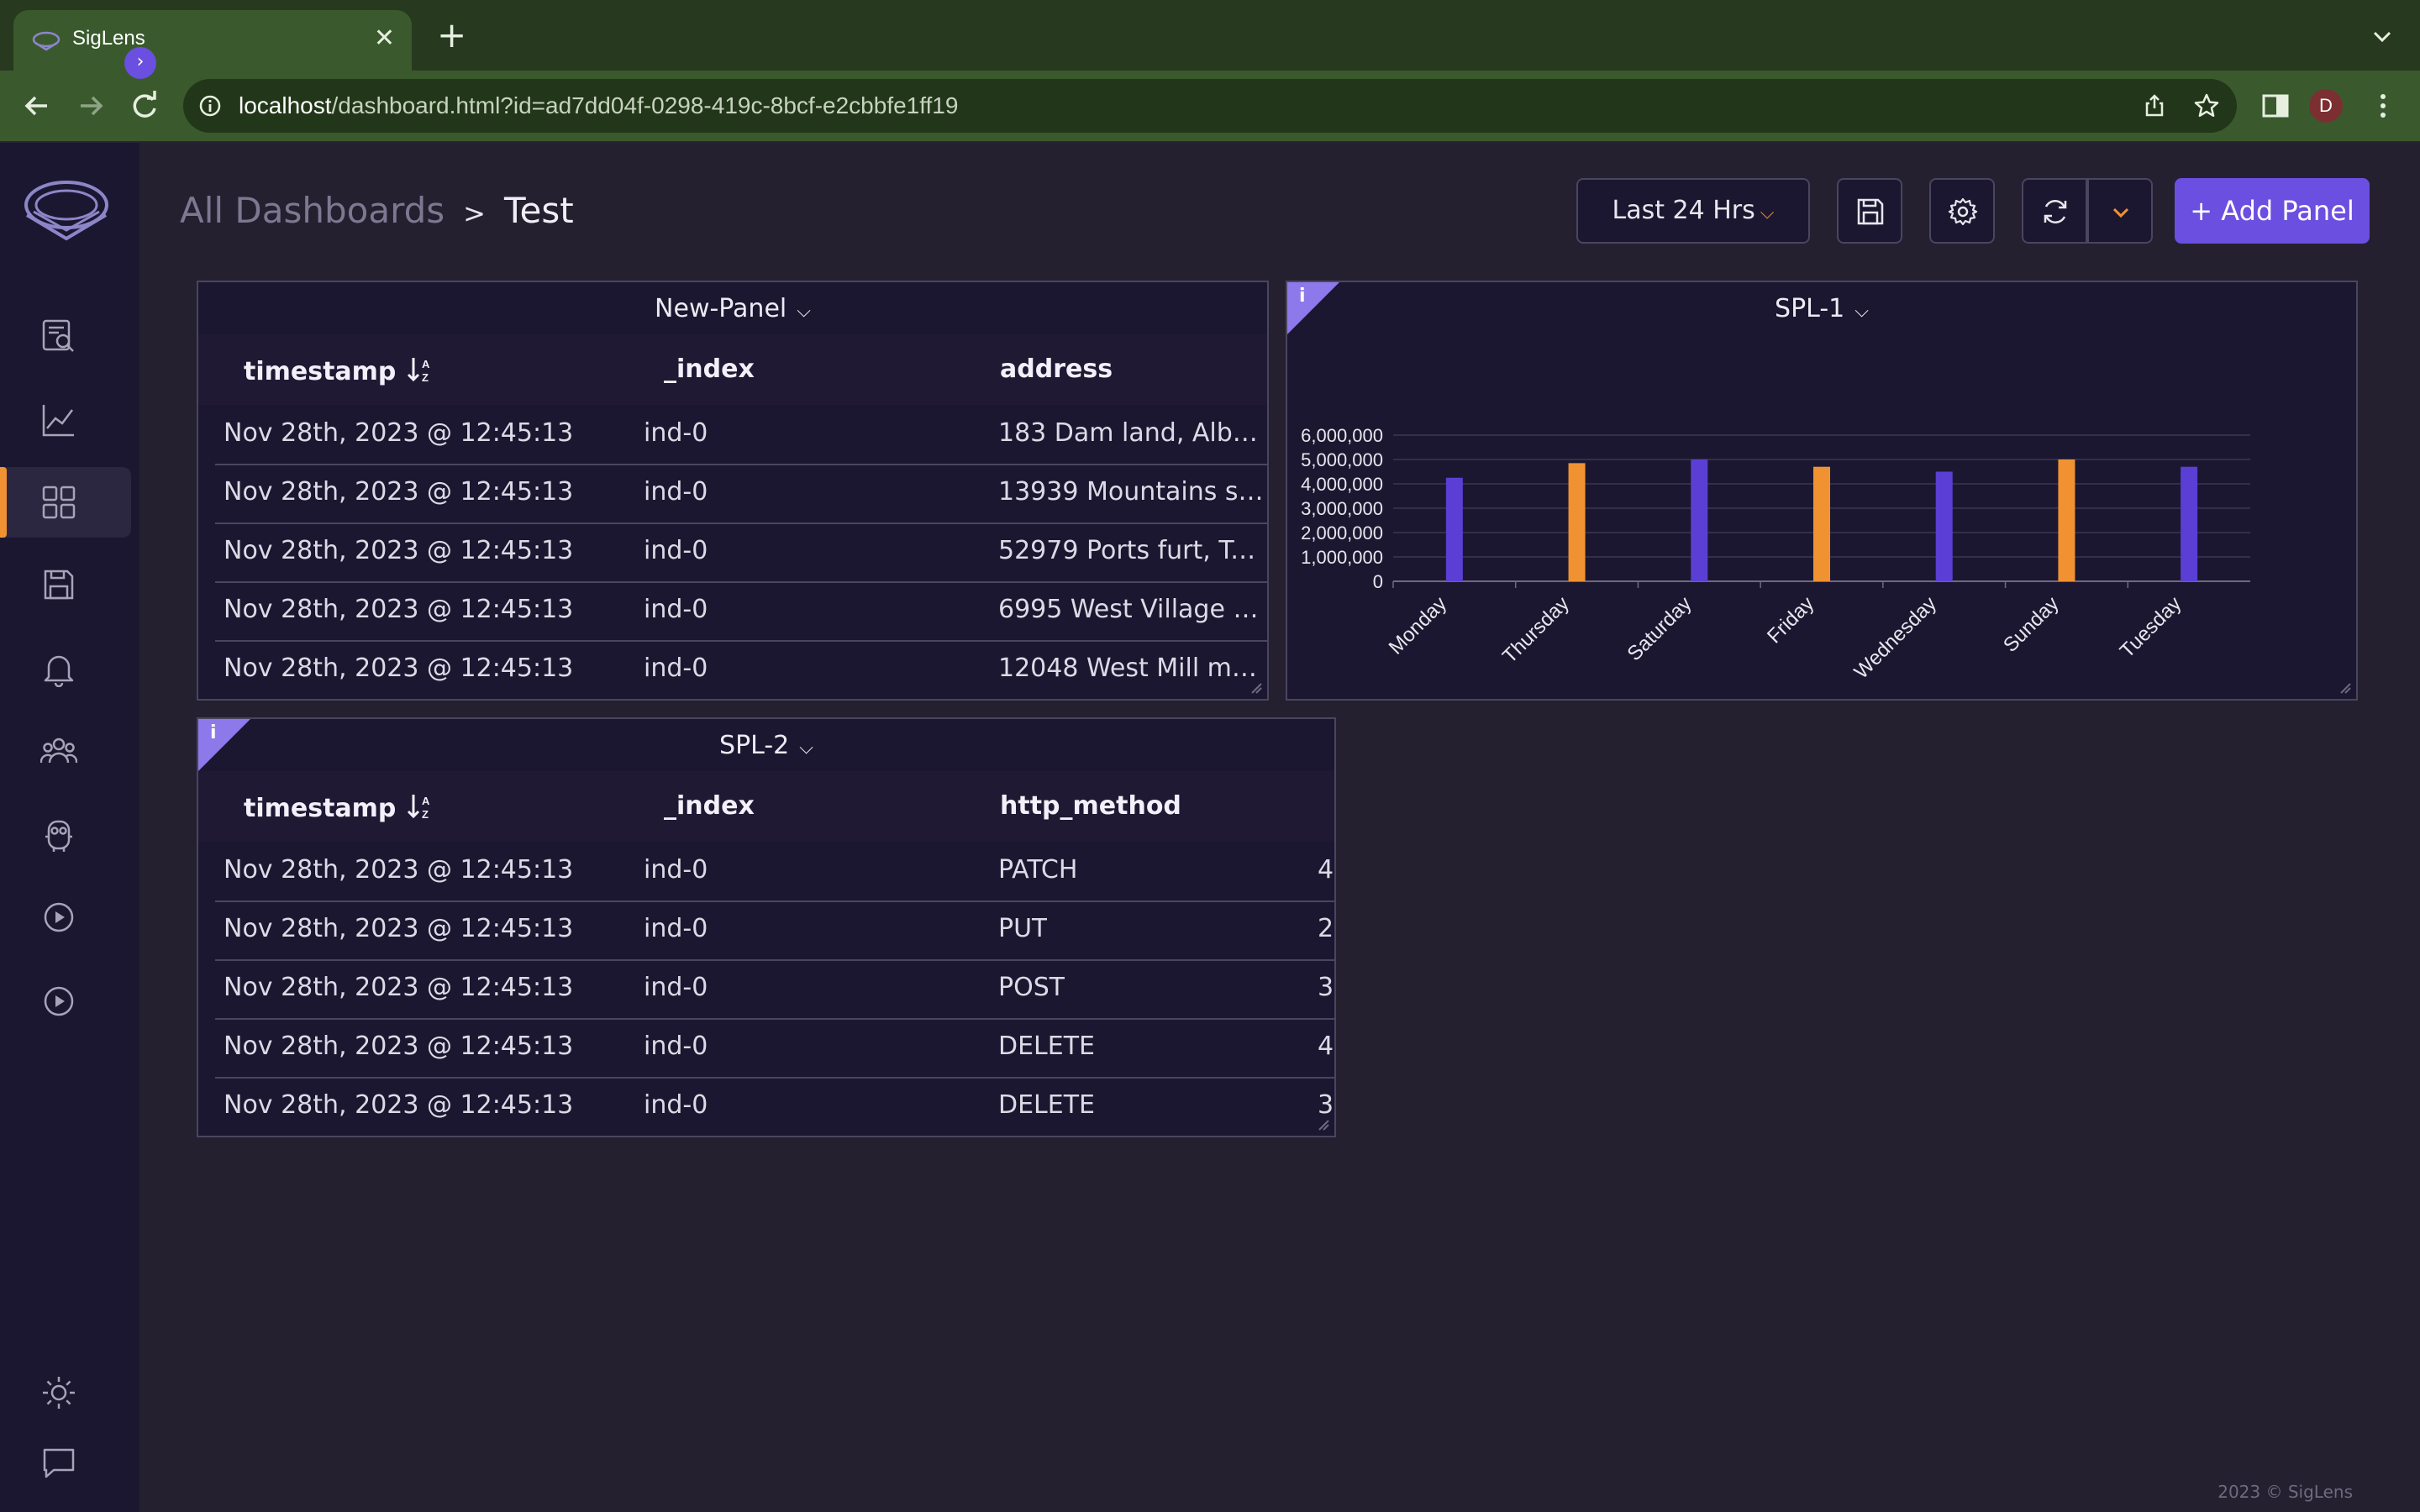  I want to click on nav-alerts, so click(65, 668).